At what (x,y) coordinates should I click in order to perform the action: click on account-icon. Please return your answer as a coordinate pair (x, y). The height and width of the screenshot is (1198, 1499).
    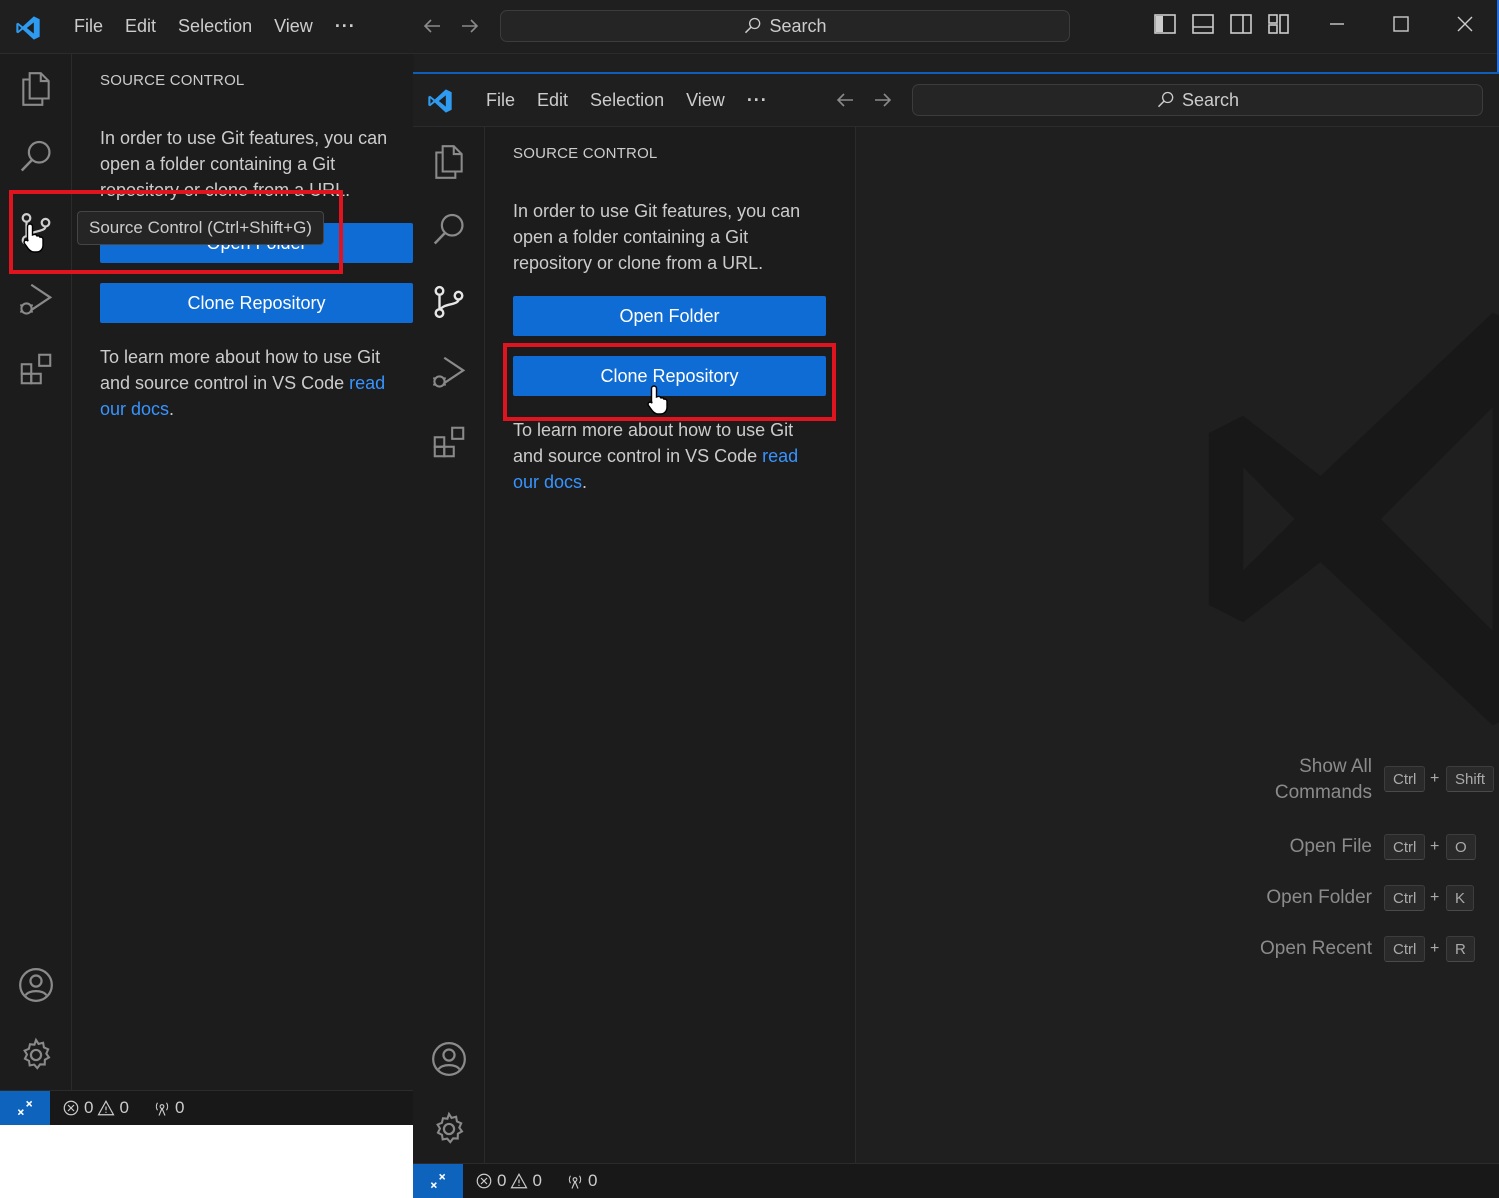
    Looking at the image, I should click on (36, 985).